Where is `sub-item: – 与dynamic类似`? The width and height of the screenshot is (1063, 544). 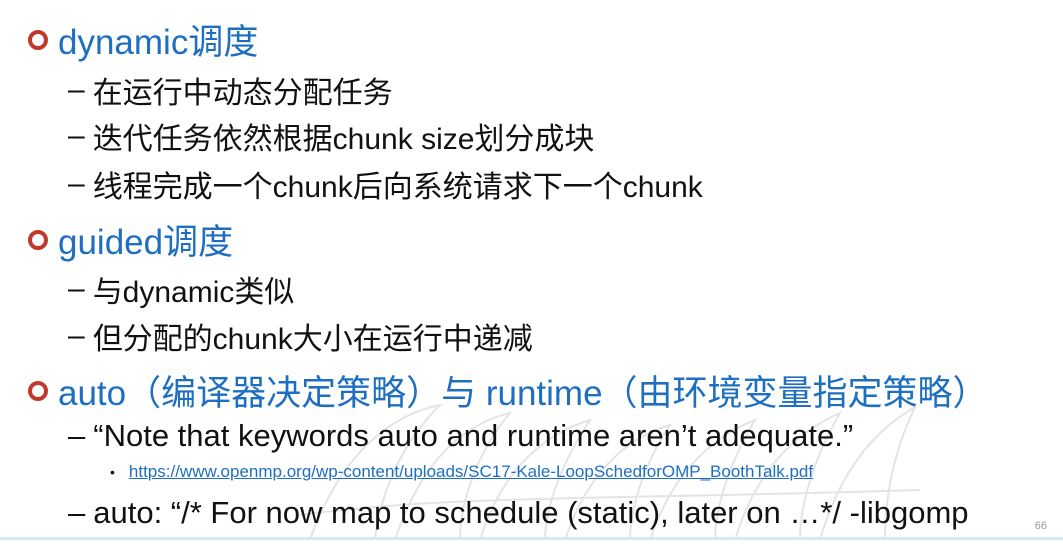
sub-item: – 与dynamic类似 is located at coordinates (181, 289).